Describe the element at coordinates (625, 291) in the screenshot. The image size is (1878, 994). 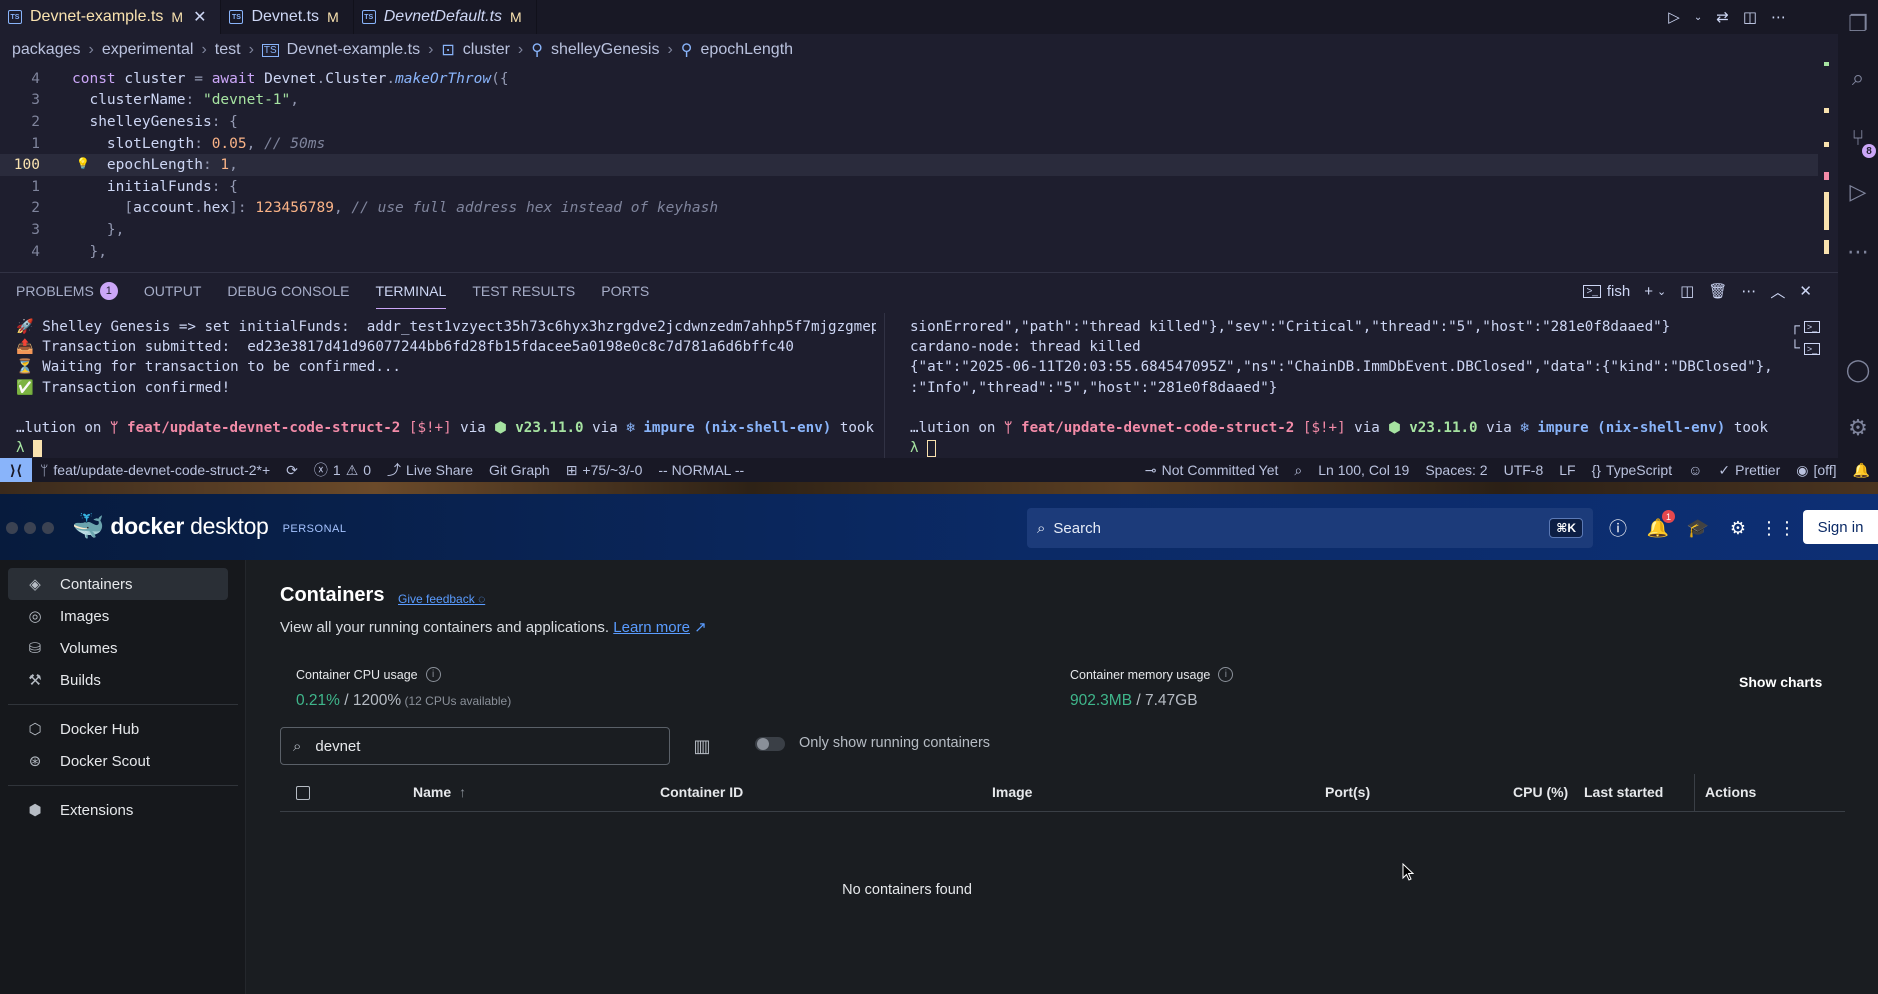
I see `tab-ports: PORTS` at that location.